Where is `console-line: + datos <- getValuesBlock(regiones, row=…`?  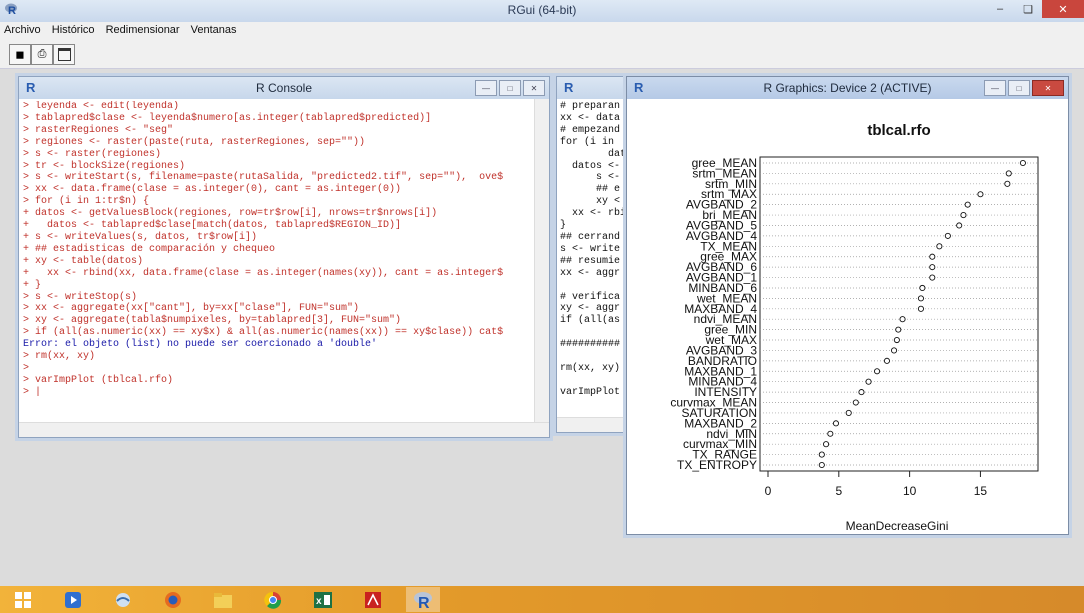 console-line: + datos <- getValuesBlock(regiones, row=… is located at coordinates (230, 214).